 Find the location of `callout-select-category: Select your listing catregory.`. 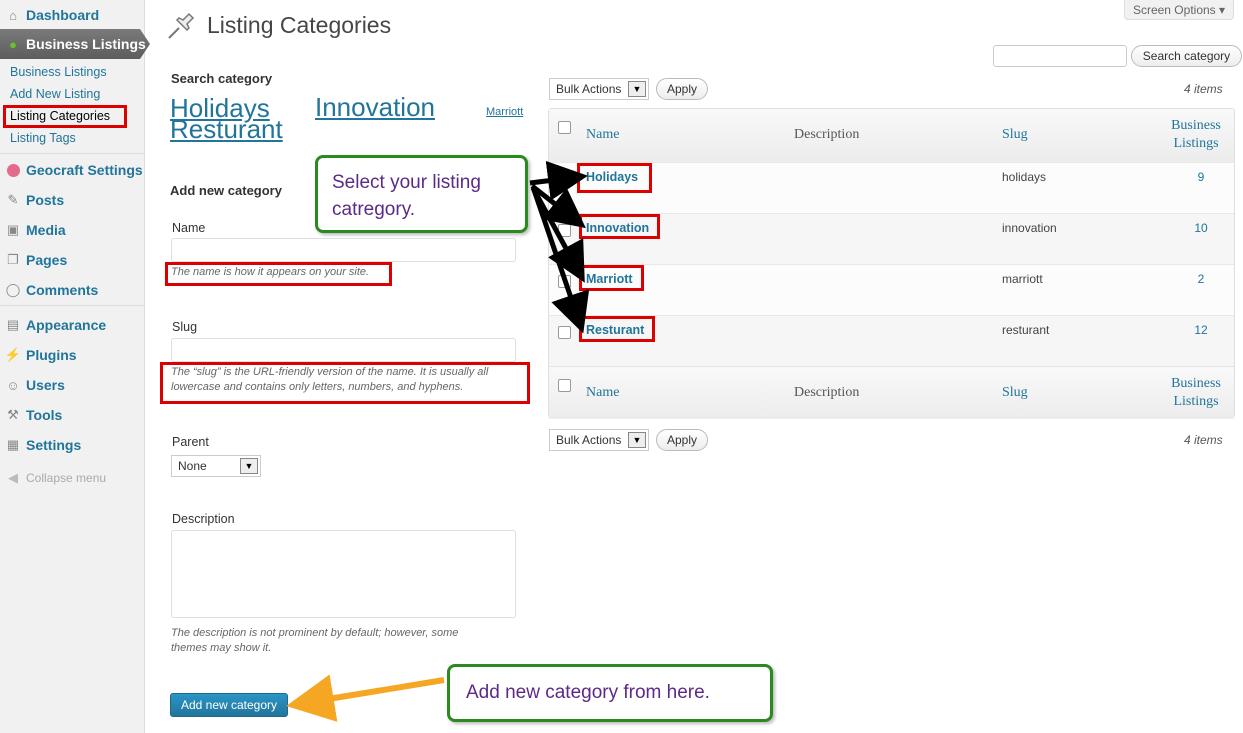

callout-select-category: Select your listing catregory. is located at coordinates (421, 194).